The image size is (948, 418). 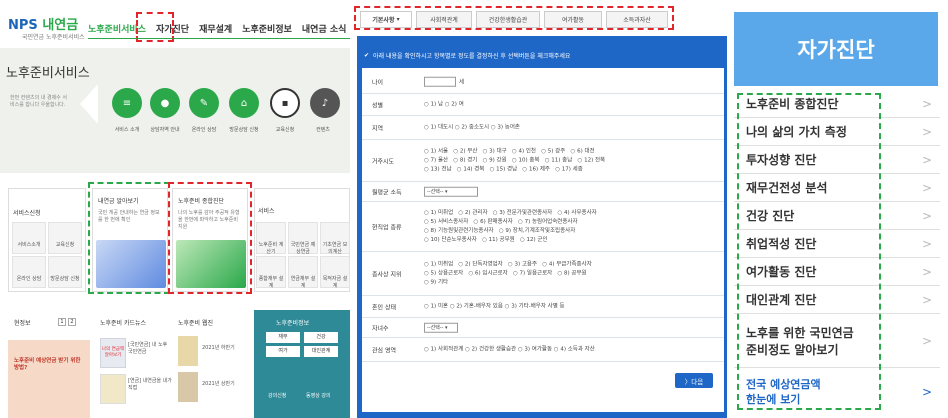 I want to click on circle-label: 상담자역 안내, so click(x=165, y=130).